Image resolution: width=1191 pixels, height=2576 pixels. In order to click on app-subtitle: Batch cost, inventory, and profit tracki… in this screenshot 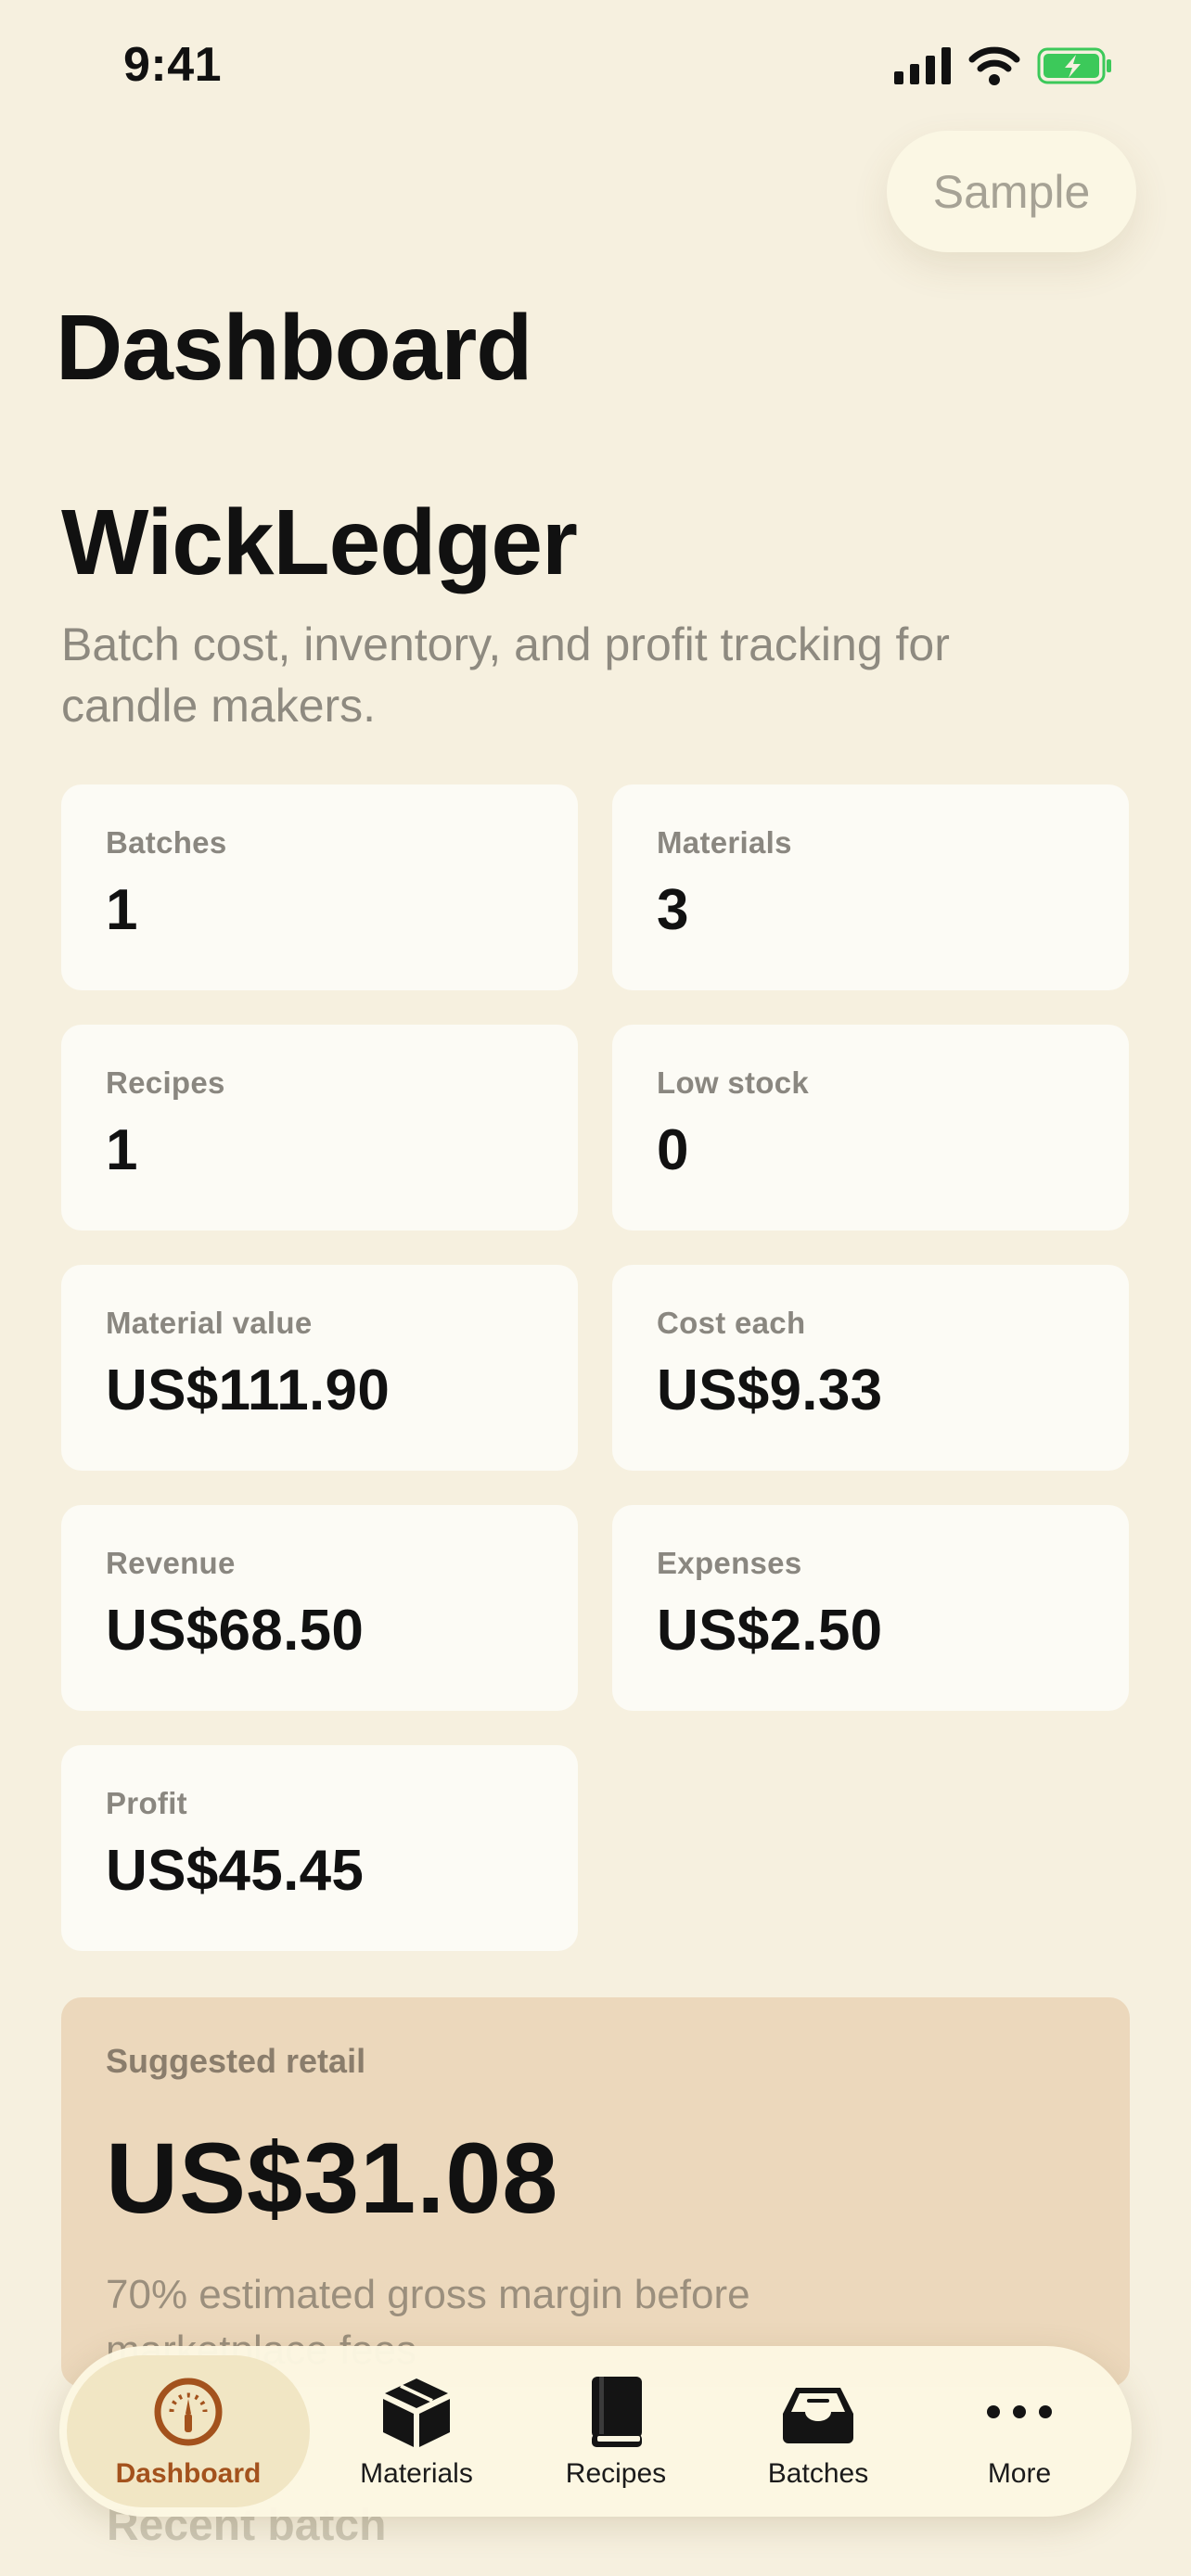, I will do `click(505, 675)`.